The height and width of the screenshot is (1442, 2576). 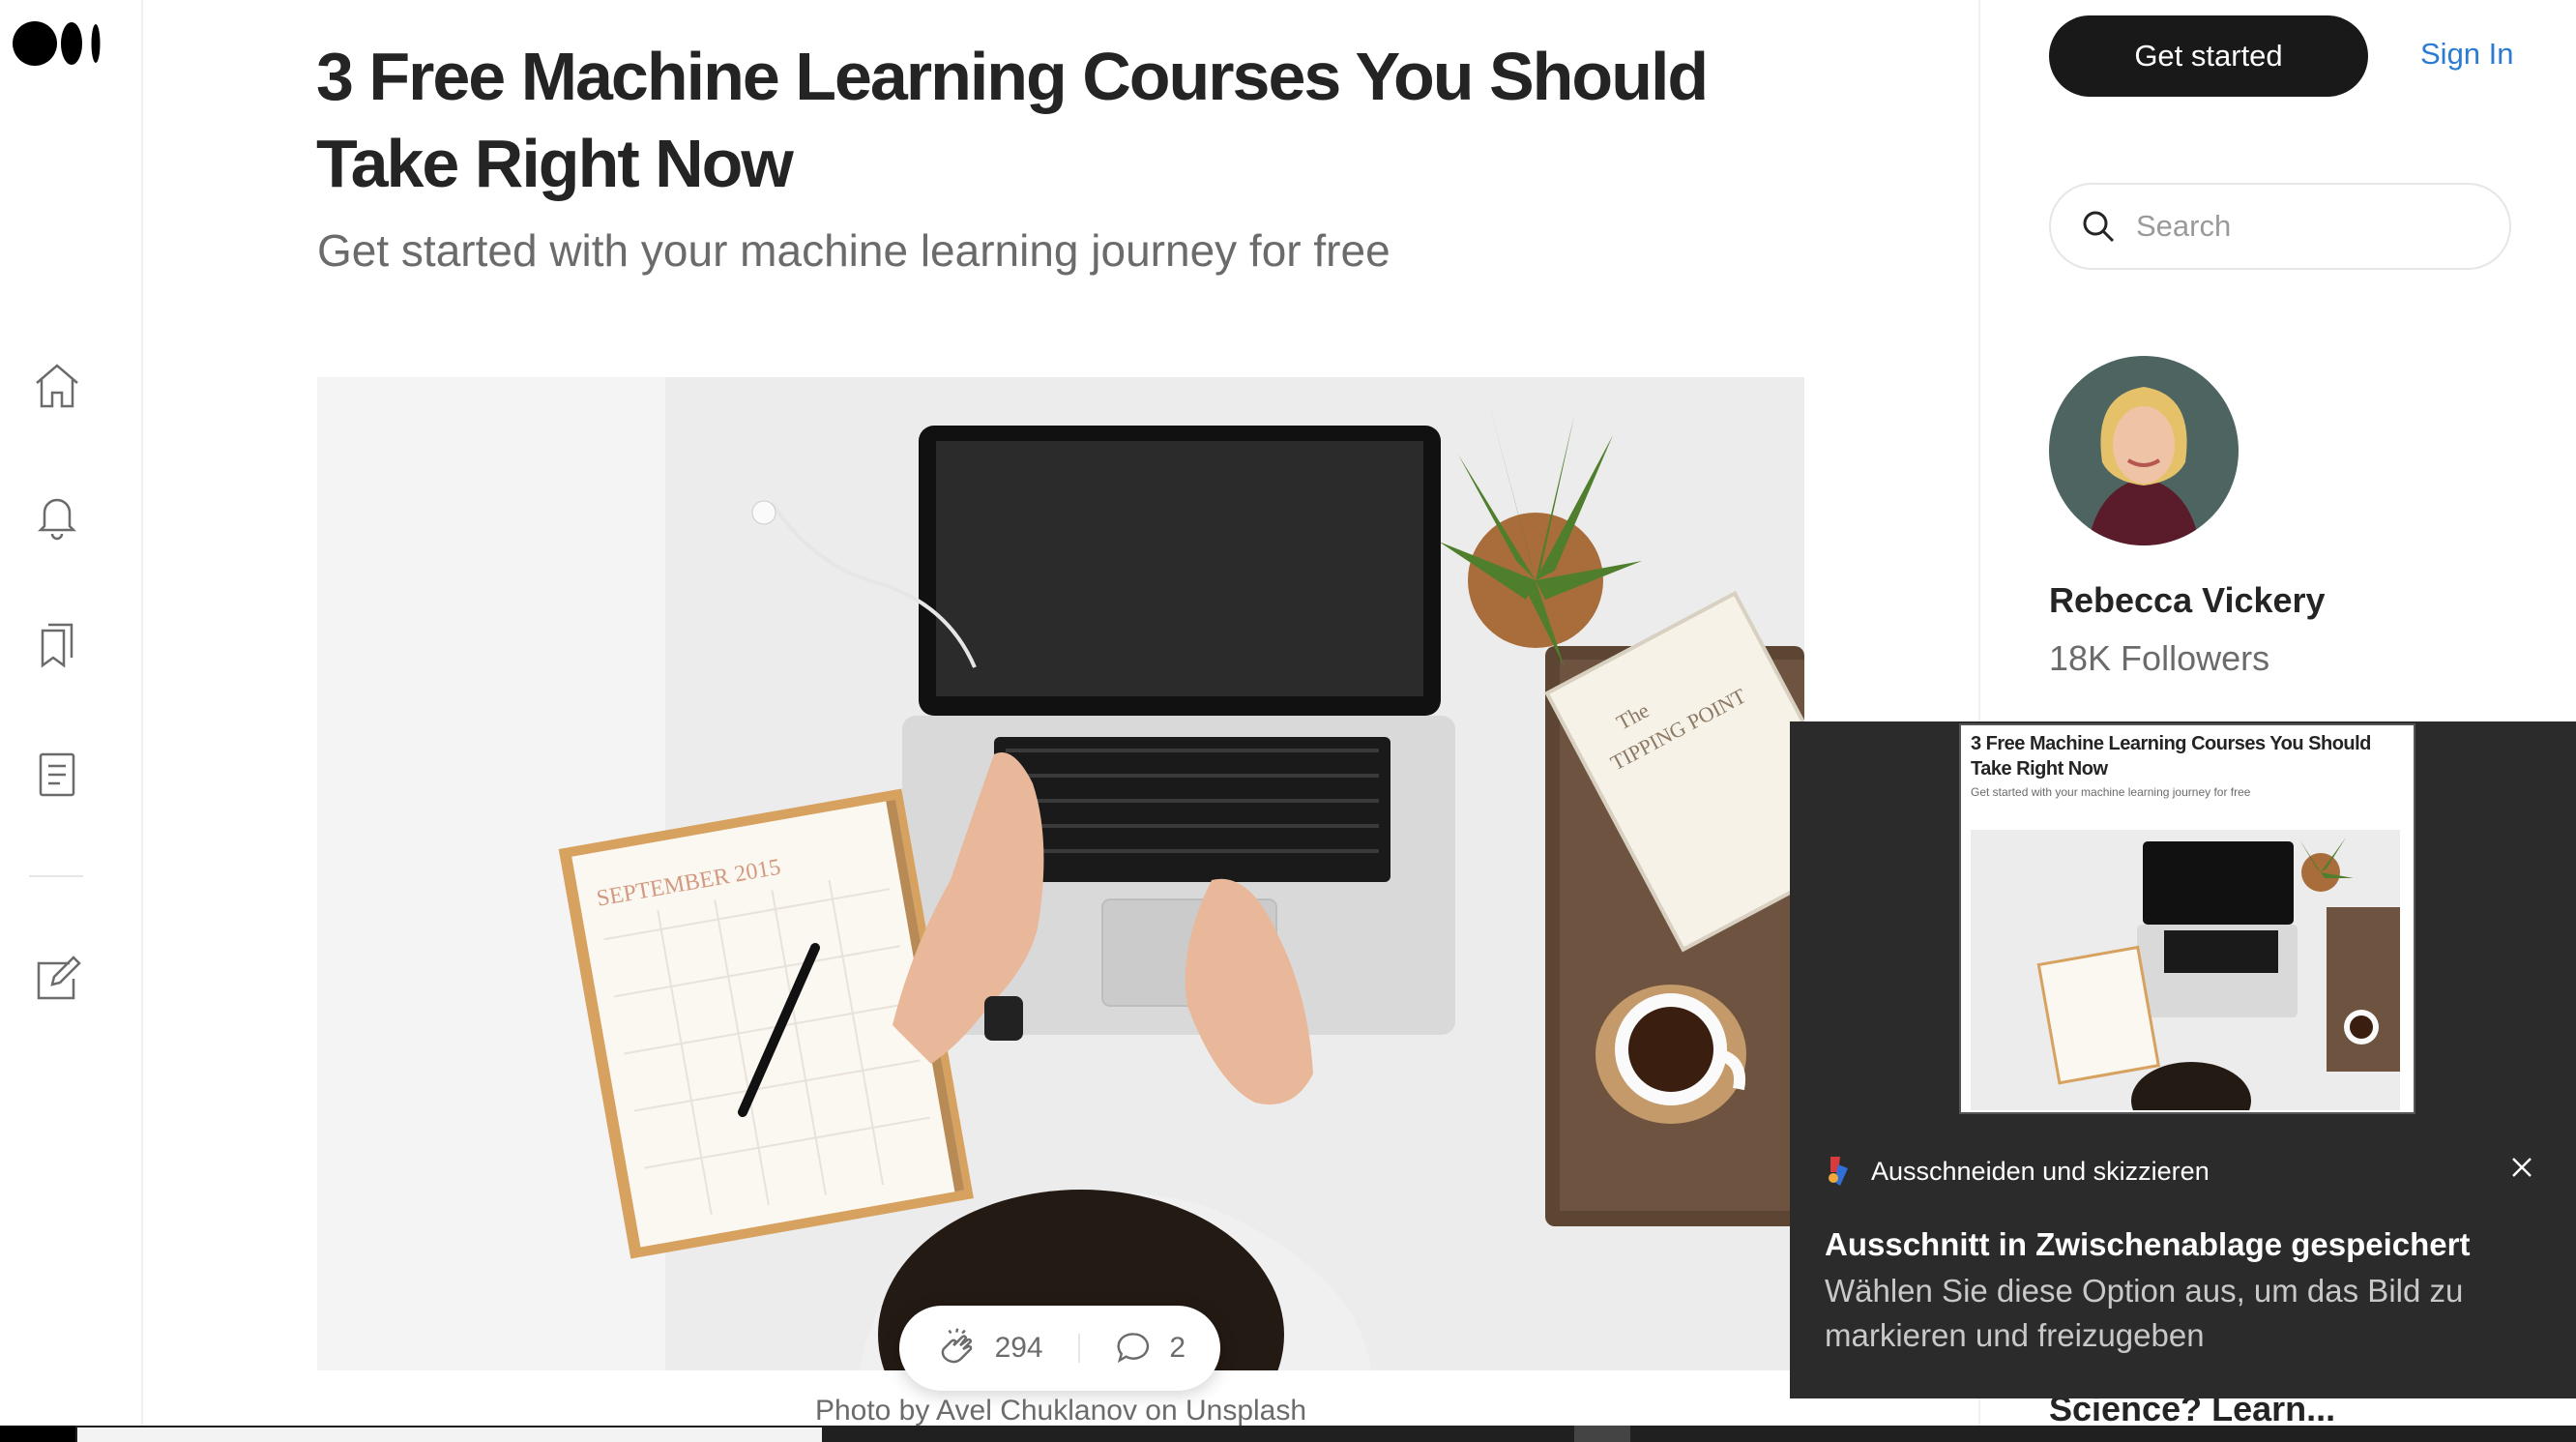 I want to click on response-count: 2, so click(x=1177, y=1348).